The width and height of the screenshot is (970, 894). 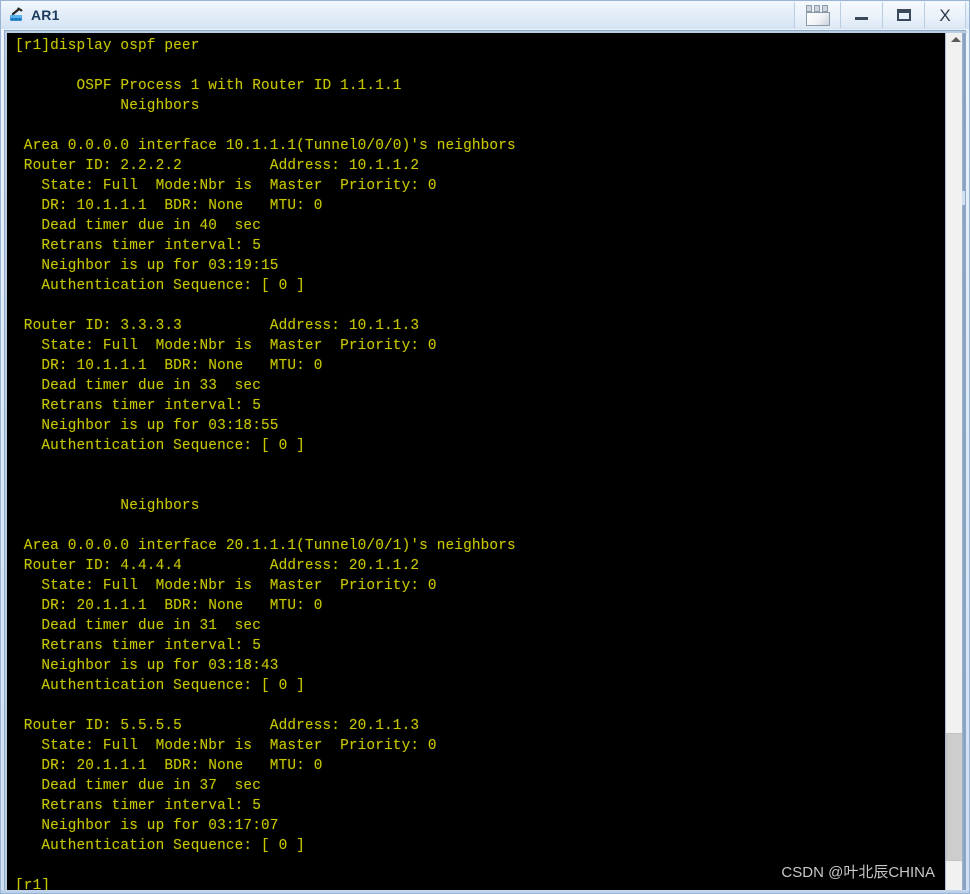 I want to click on scrollbar-edge-thumb, so click(x=963, y=198).